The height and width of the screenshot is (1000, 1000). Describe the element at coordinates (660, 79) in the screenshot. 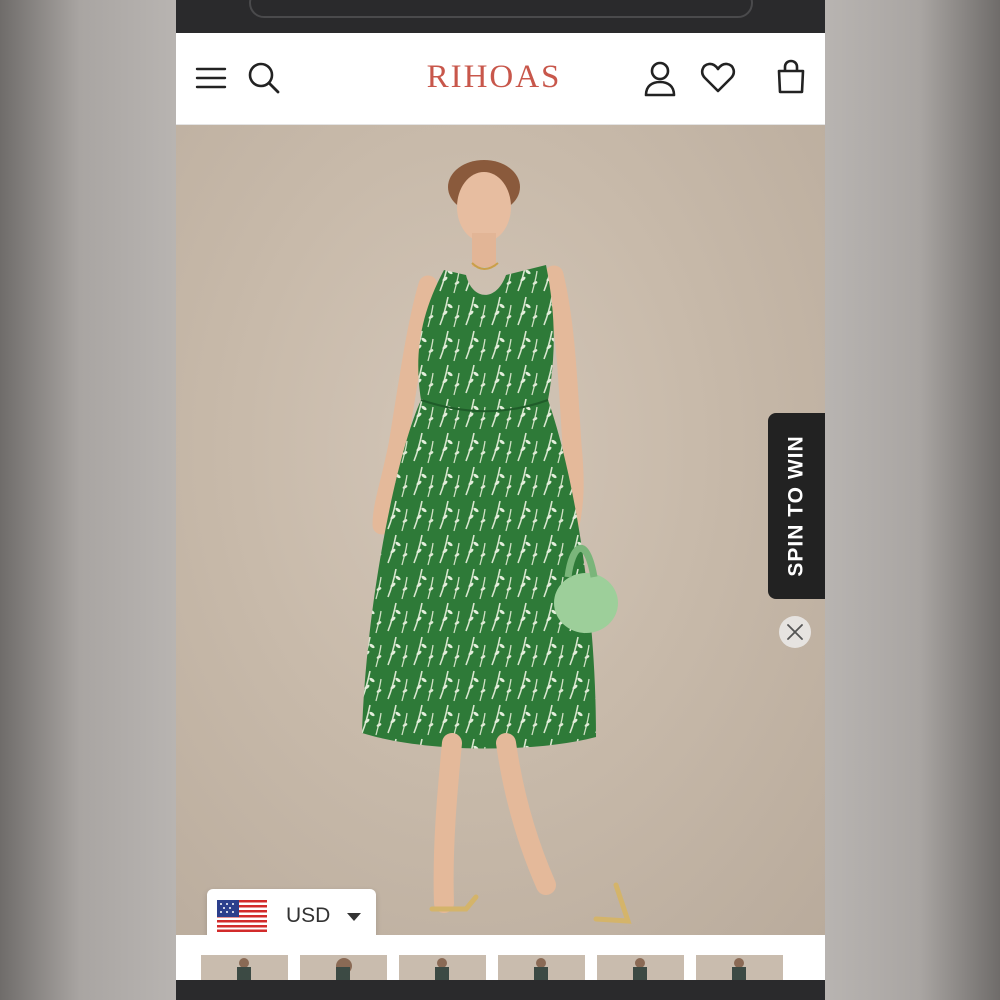

I see `account-icon` at that location.